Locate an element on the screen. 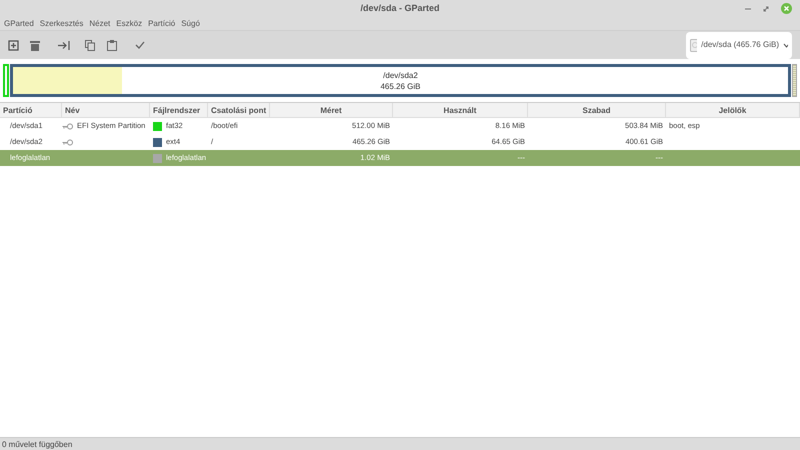 The height and width of the screenshot is (450, 800). window-title: /dev/sda - GParted is located at coordinates (400, 9).